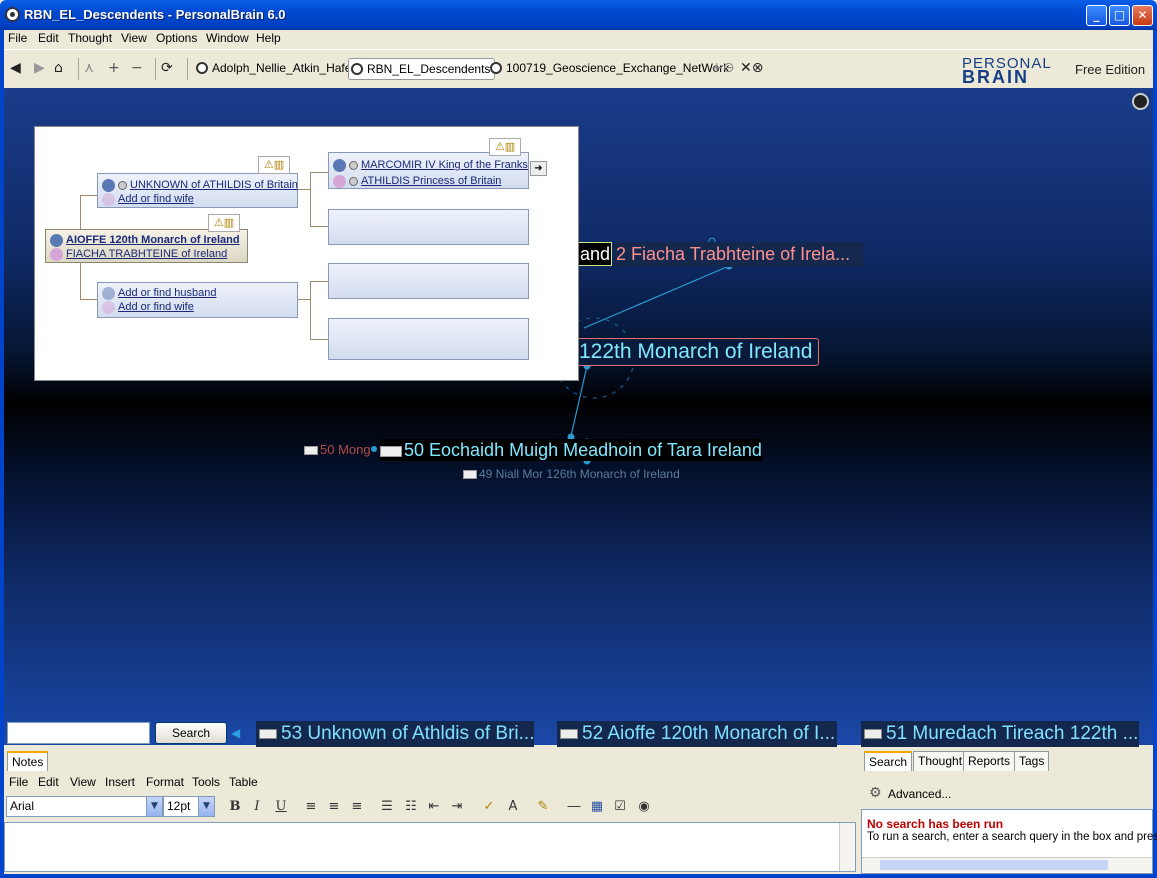  Describe the element at coordinates (722, 68) in the screenshot. I see `add-brain-tab-icon: +⊖` at that location.